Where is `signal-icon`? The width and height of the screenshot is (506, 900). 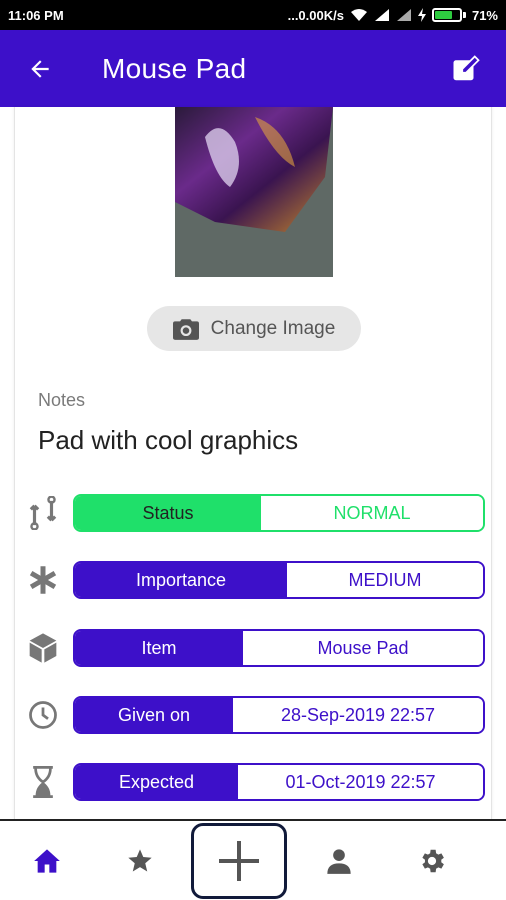 signal-icon is located at coordinates (381, 15).